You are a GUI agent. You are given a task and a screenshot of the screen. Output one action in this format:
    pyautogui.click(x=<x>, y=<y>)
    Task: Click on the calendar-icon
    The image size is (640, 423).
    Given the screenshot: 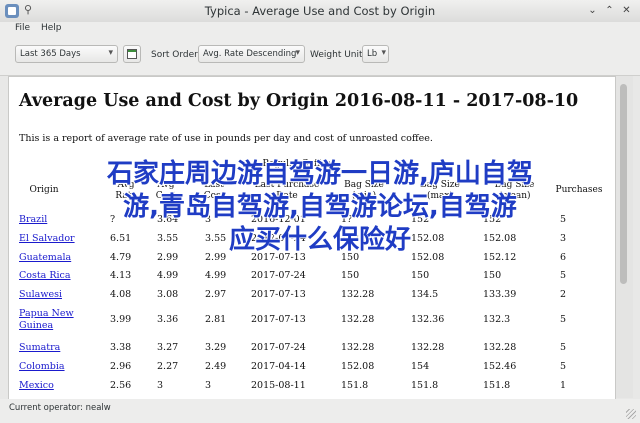 What is the action you would take?
    pyautogui.click(x=132, y=54)
    